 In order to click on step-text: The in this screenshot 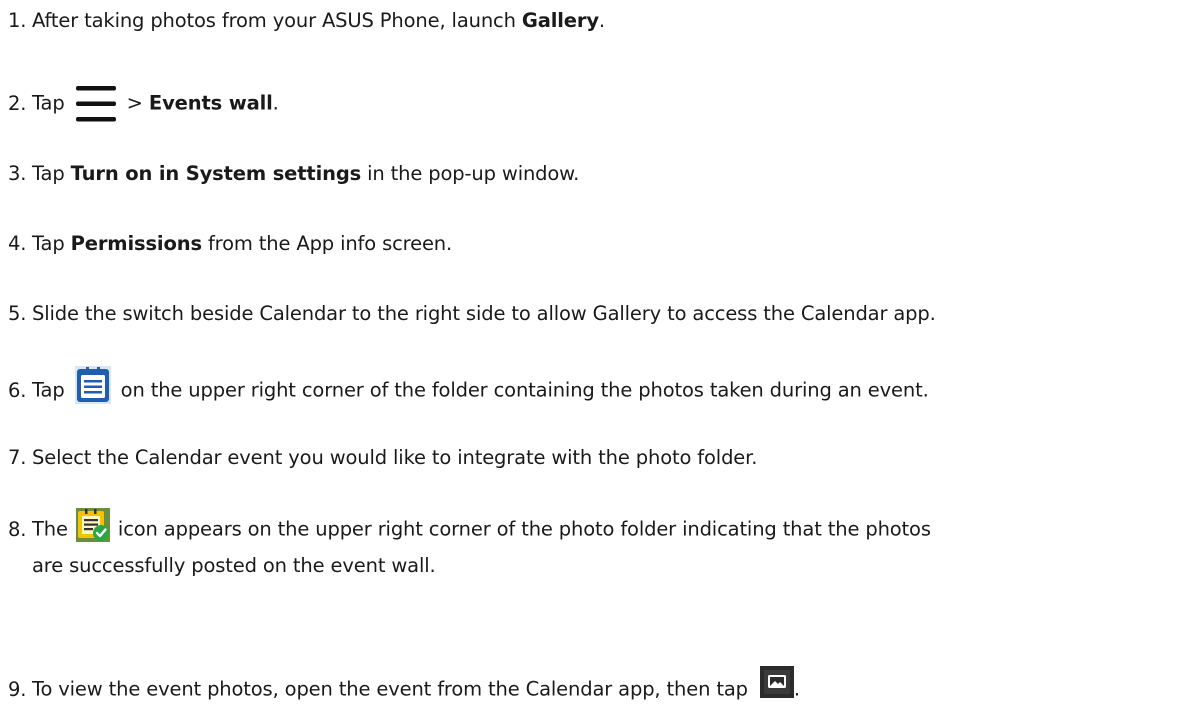, I will do `click(53, 529)`.